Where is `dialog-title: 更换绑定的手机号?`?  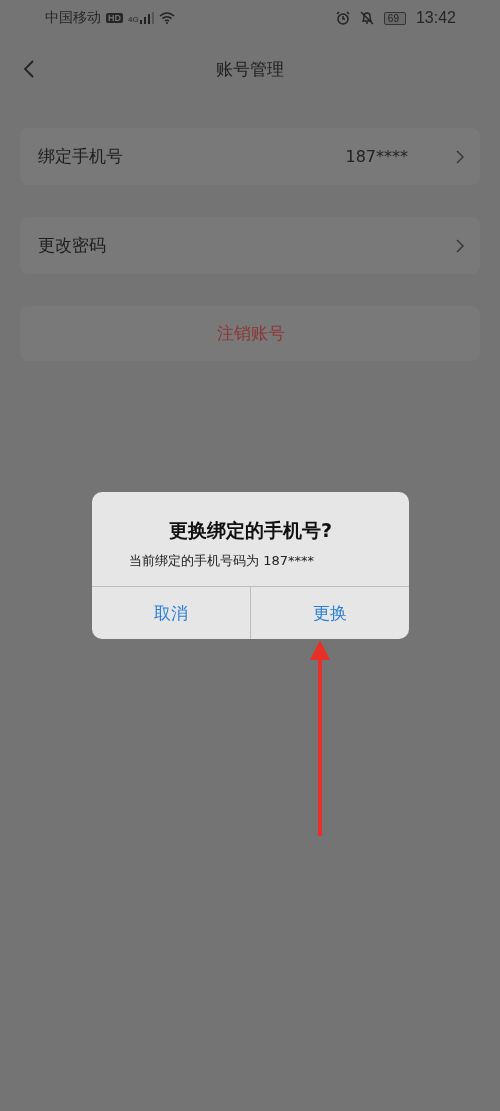 dialog-title: 更换绑定的手机号? is located at coordinates (250, 530).